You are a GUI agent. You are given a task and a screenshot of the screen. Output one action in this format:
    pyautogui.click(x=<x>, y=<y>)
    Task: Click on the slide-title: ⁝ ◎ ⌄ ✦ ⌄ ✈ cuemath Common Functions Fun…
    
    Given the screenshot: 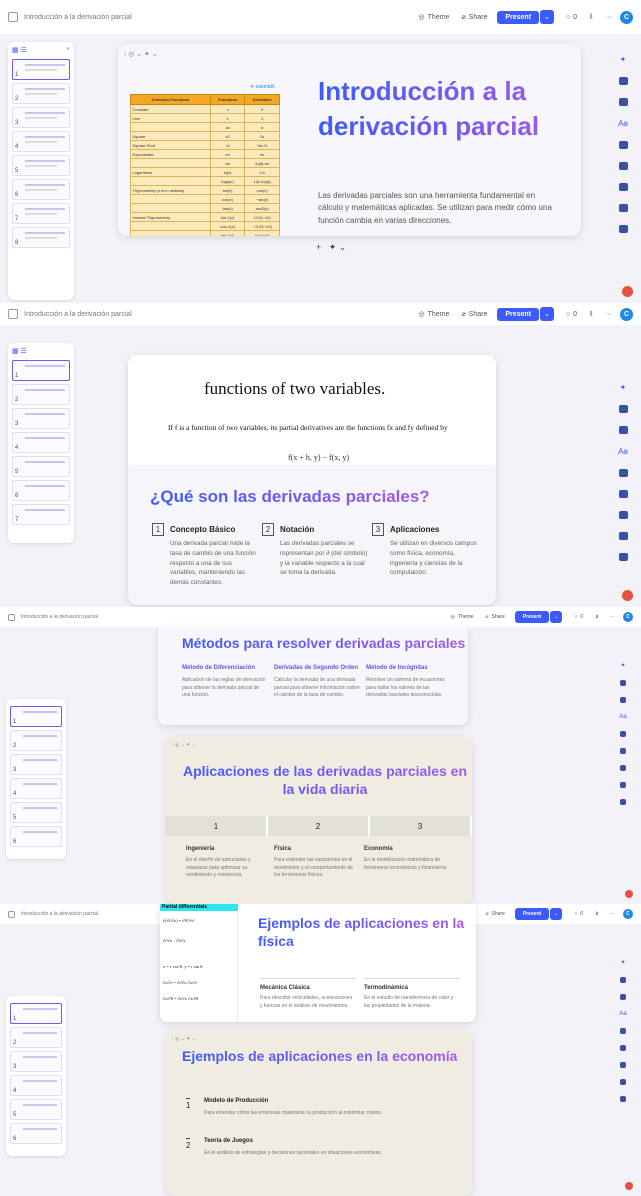 What is the action you would take?
    pyautogui.click(x=349, y=140)
    